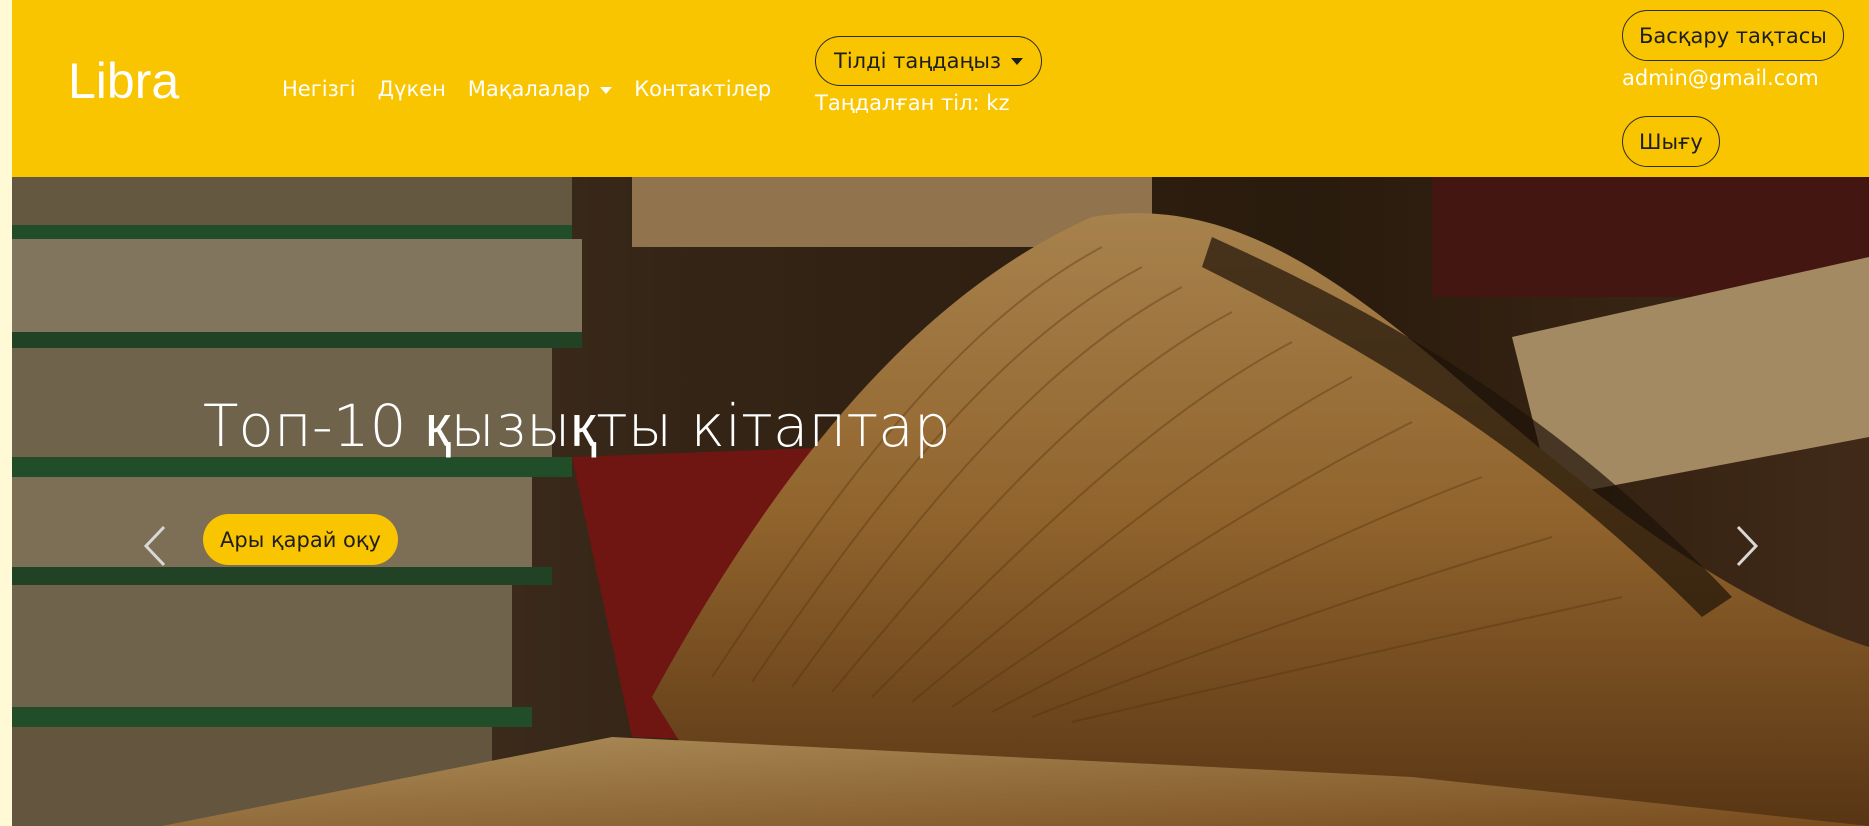 This screenshot has width=1869, height=826. What do you see at coordinates (918, 61) in the screenshot?
I see `language-select-label: Тілді таңдаңыз` at bounding box center [918, 61].